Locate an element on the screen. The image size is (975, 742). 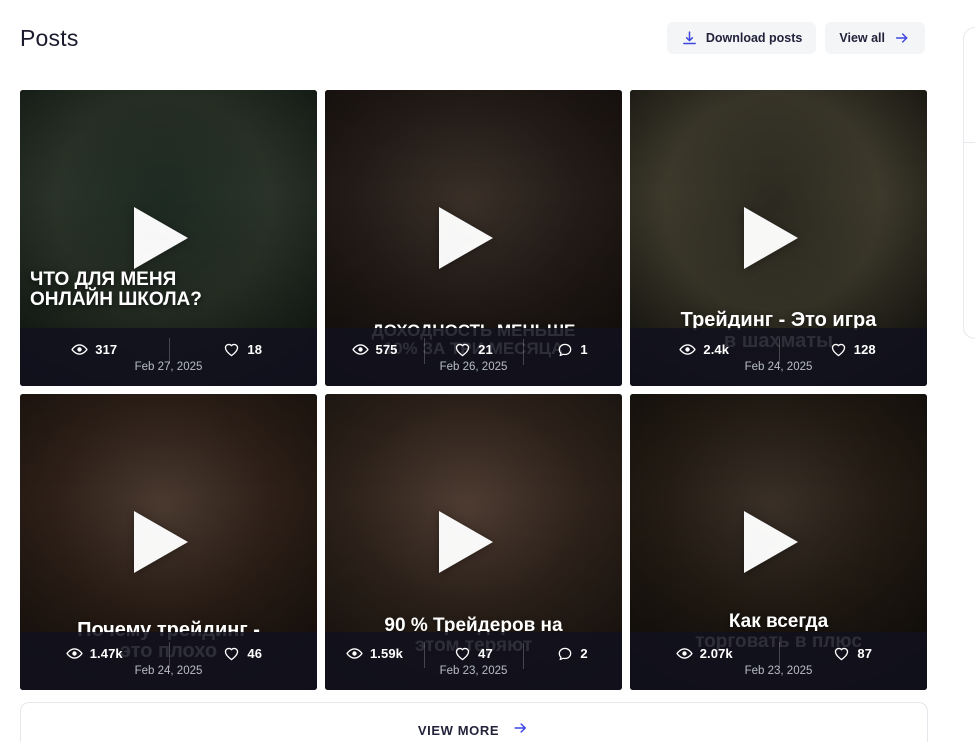
download-icon is located at coordinates (689, 38).